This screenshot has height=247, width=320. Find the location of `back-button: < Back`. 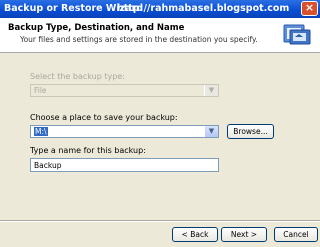

back-button: < Back is located at coordinates (195, 234).